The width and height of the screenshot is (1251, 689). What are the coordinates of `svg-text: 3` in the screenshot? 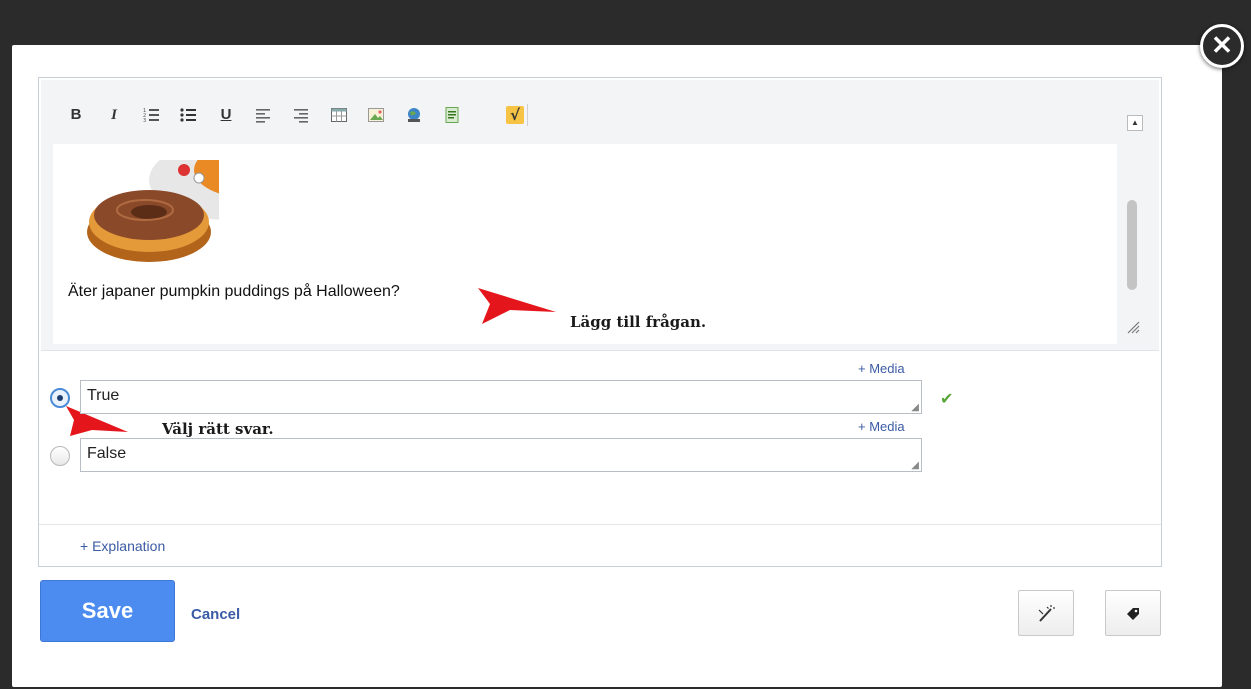 It's located at (144, 121).